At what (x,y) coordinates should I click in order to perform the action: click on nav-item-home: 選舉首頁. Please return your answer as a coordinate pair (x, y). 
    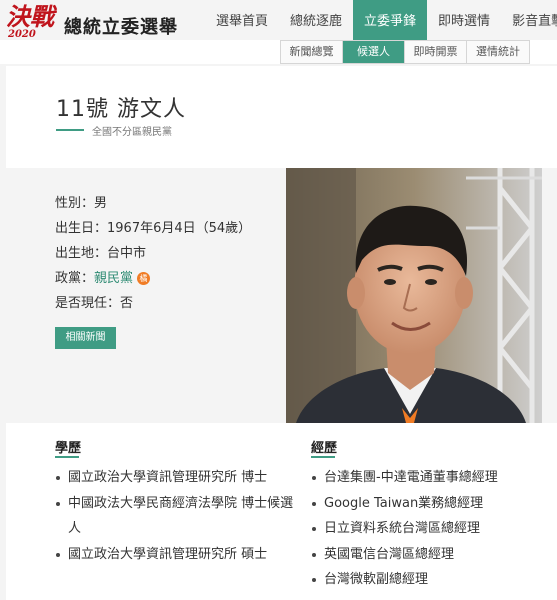
    Looking at the image, I should click on (242, 20).